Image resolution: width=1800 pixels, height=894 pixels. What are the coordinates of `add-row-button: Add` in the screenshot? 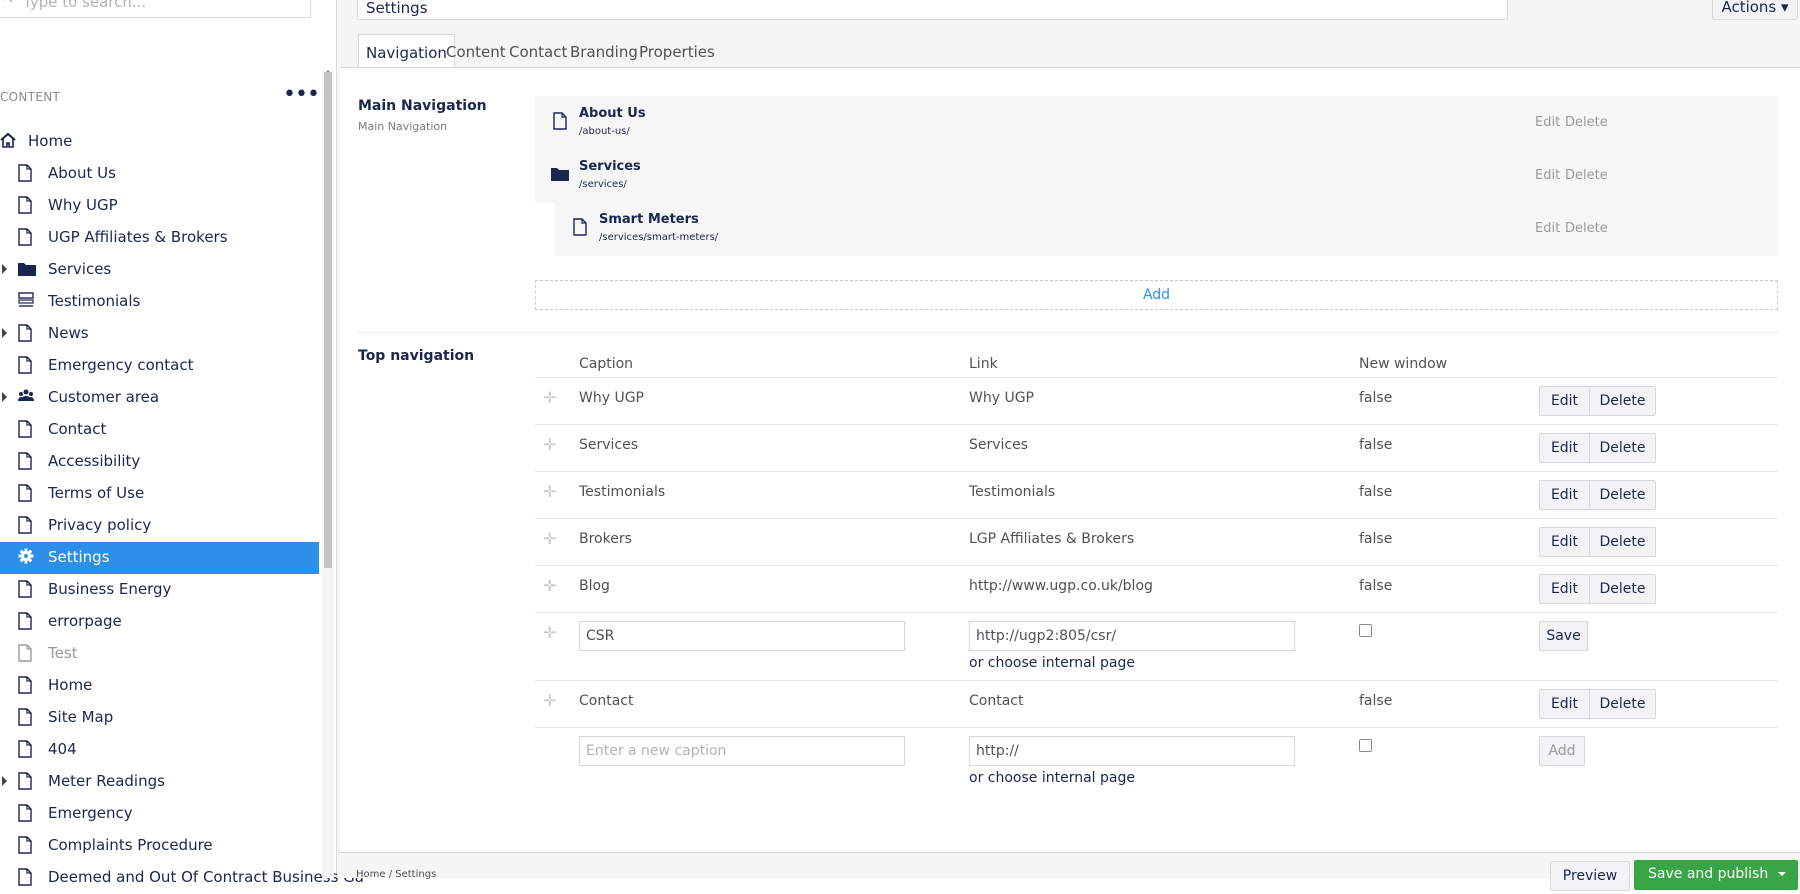 It's located at (1562, 751).